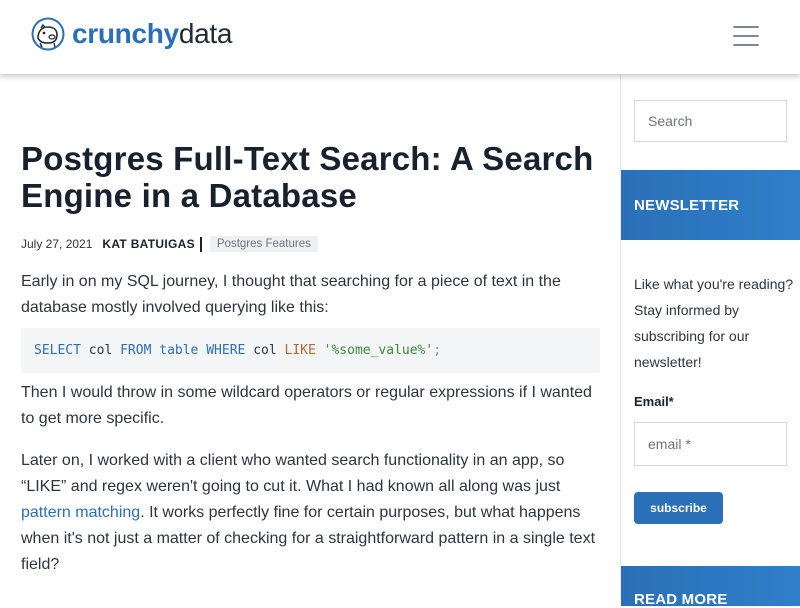 This screenshot has width=800, height=608. I want to click on crunchy-data-logo: crunchydata, so click(131, 34).